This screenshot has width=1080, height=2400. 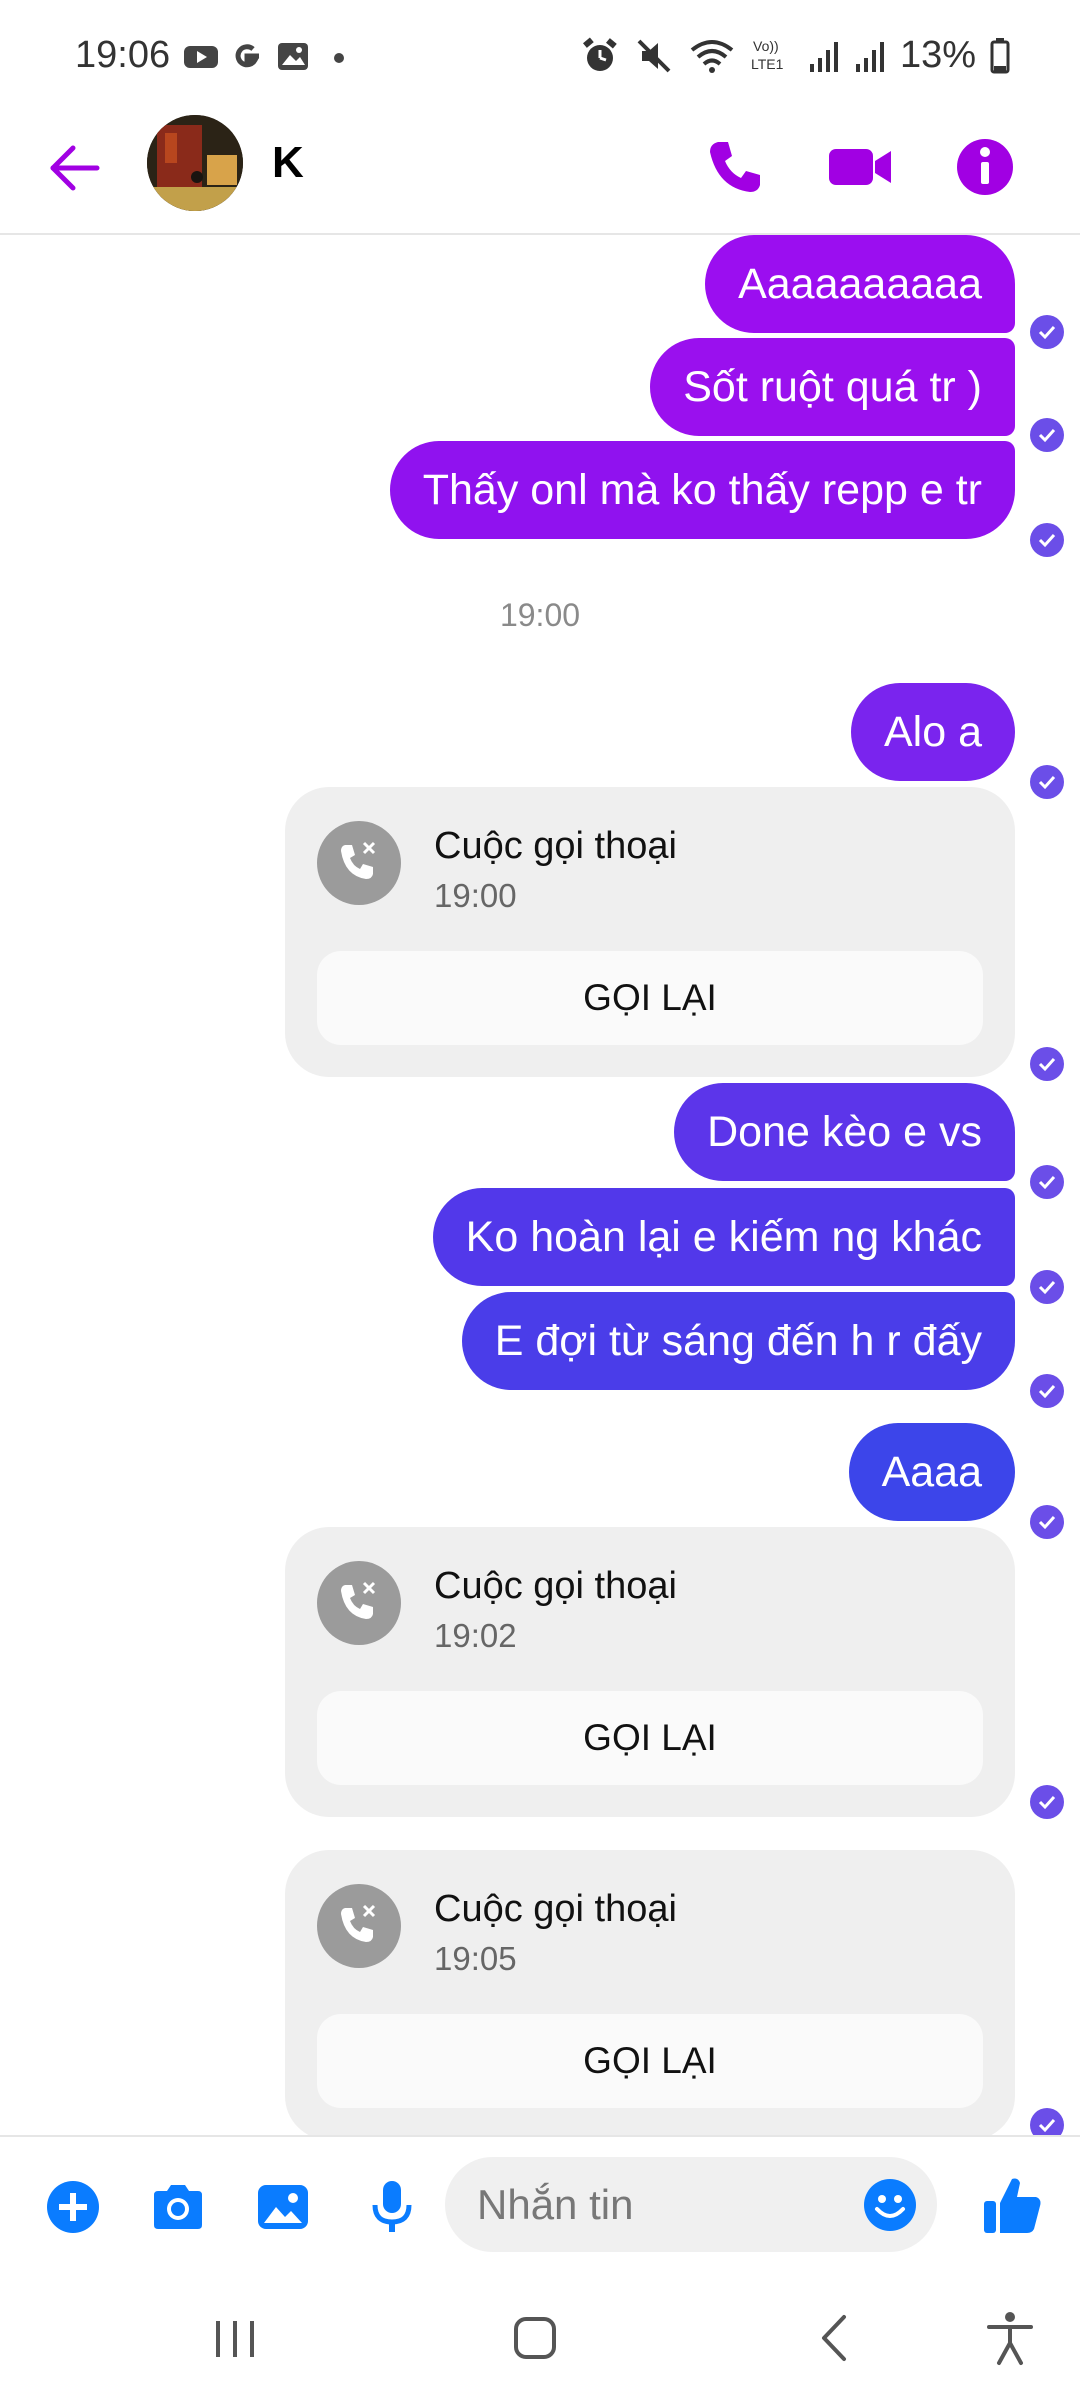 What do you see at coordinates (1010, 2338) in the screenshot?
I see `accessibility-icon` at bounding box center [1010, 2338].